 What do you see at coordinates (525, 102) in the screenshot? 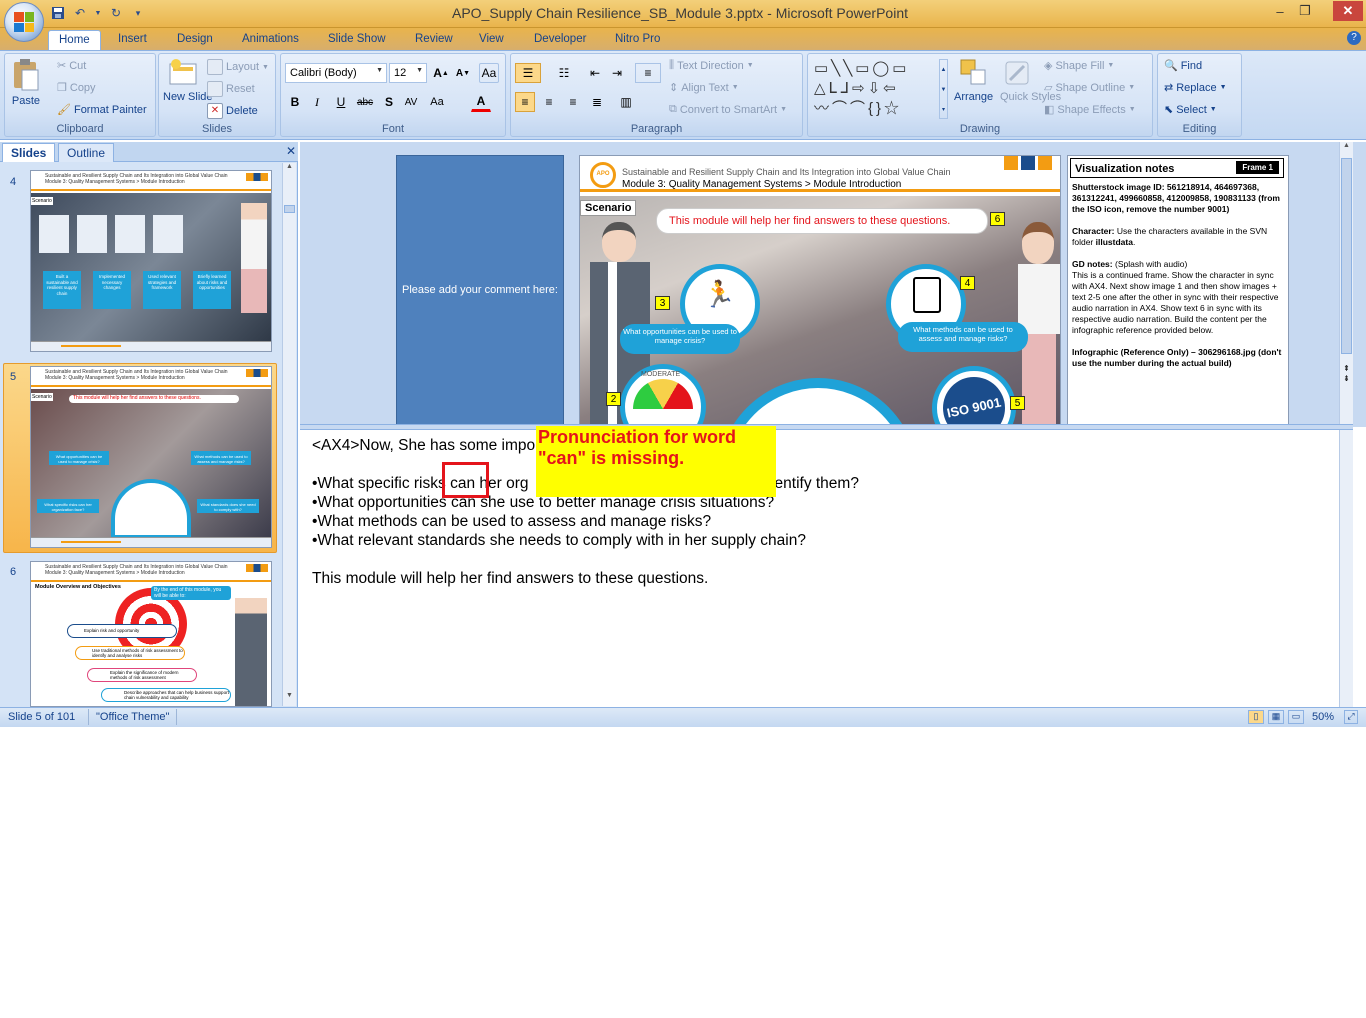
I see `align-left-icon: ≡` at bounding box center [525, 102].